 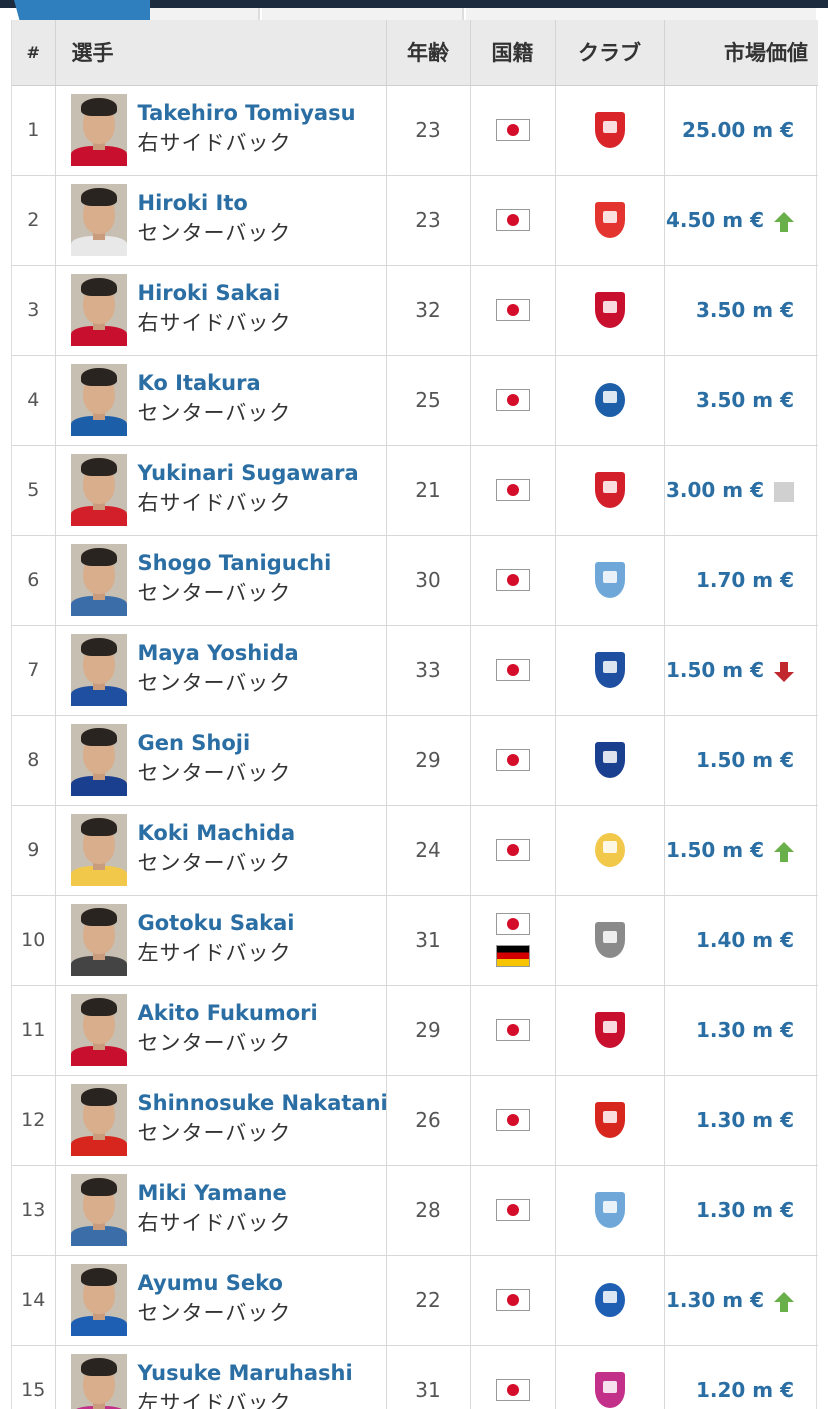 I want to click on header-club: クラブ, so click(x=609, y=53).